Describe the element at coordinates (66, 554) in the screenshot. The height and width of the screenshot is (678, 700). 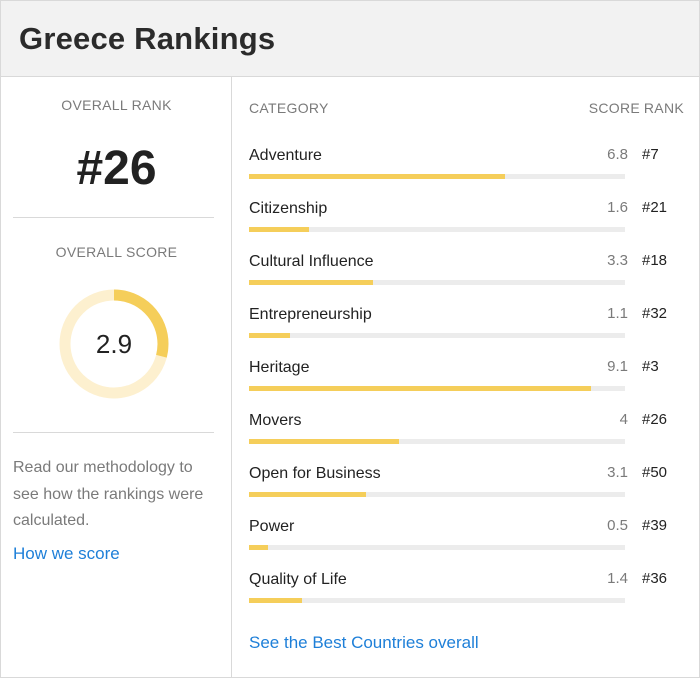
I see `how-we-score-link: How we score` at that location.